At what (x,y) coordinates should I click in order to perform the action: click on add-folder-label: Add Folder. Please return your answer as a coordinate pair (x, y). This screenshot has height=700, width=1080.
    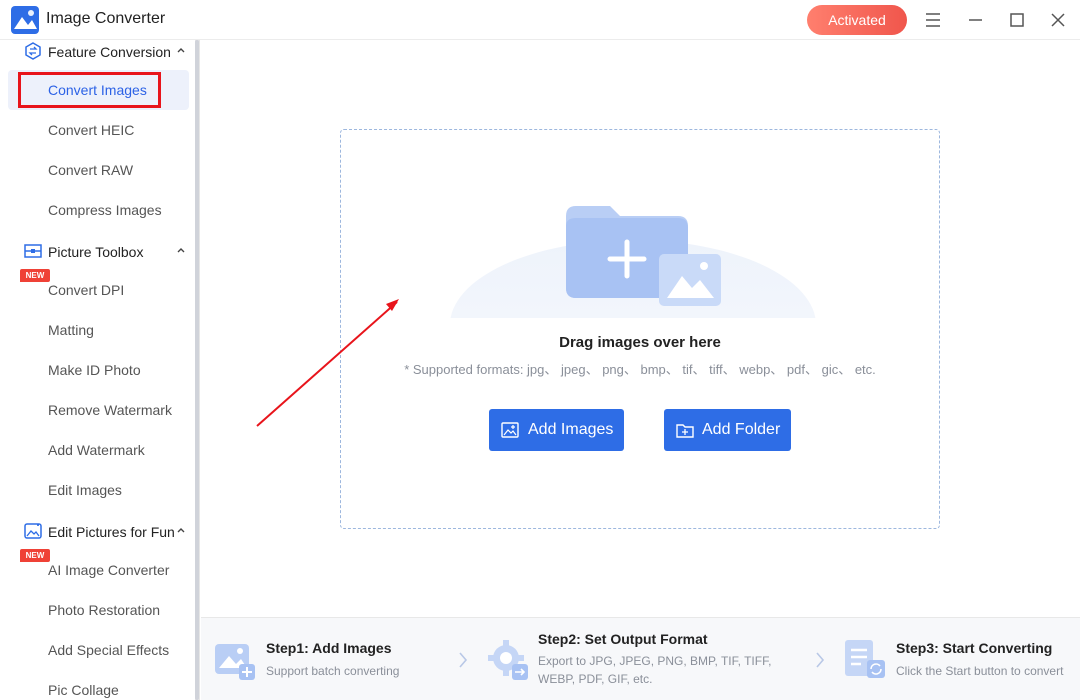
    Looking at the image, I should click on (741, 429).